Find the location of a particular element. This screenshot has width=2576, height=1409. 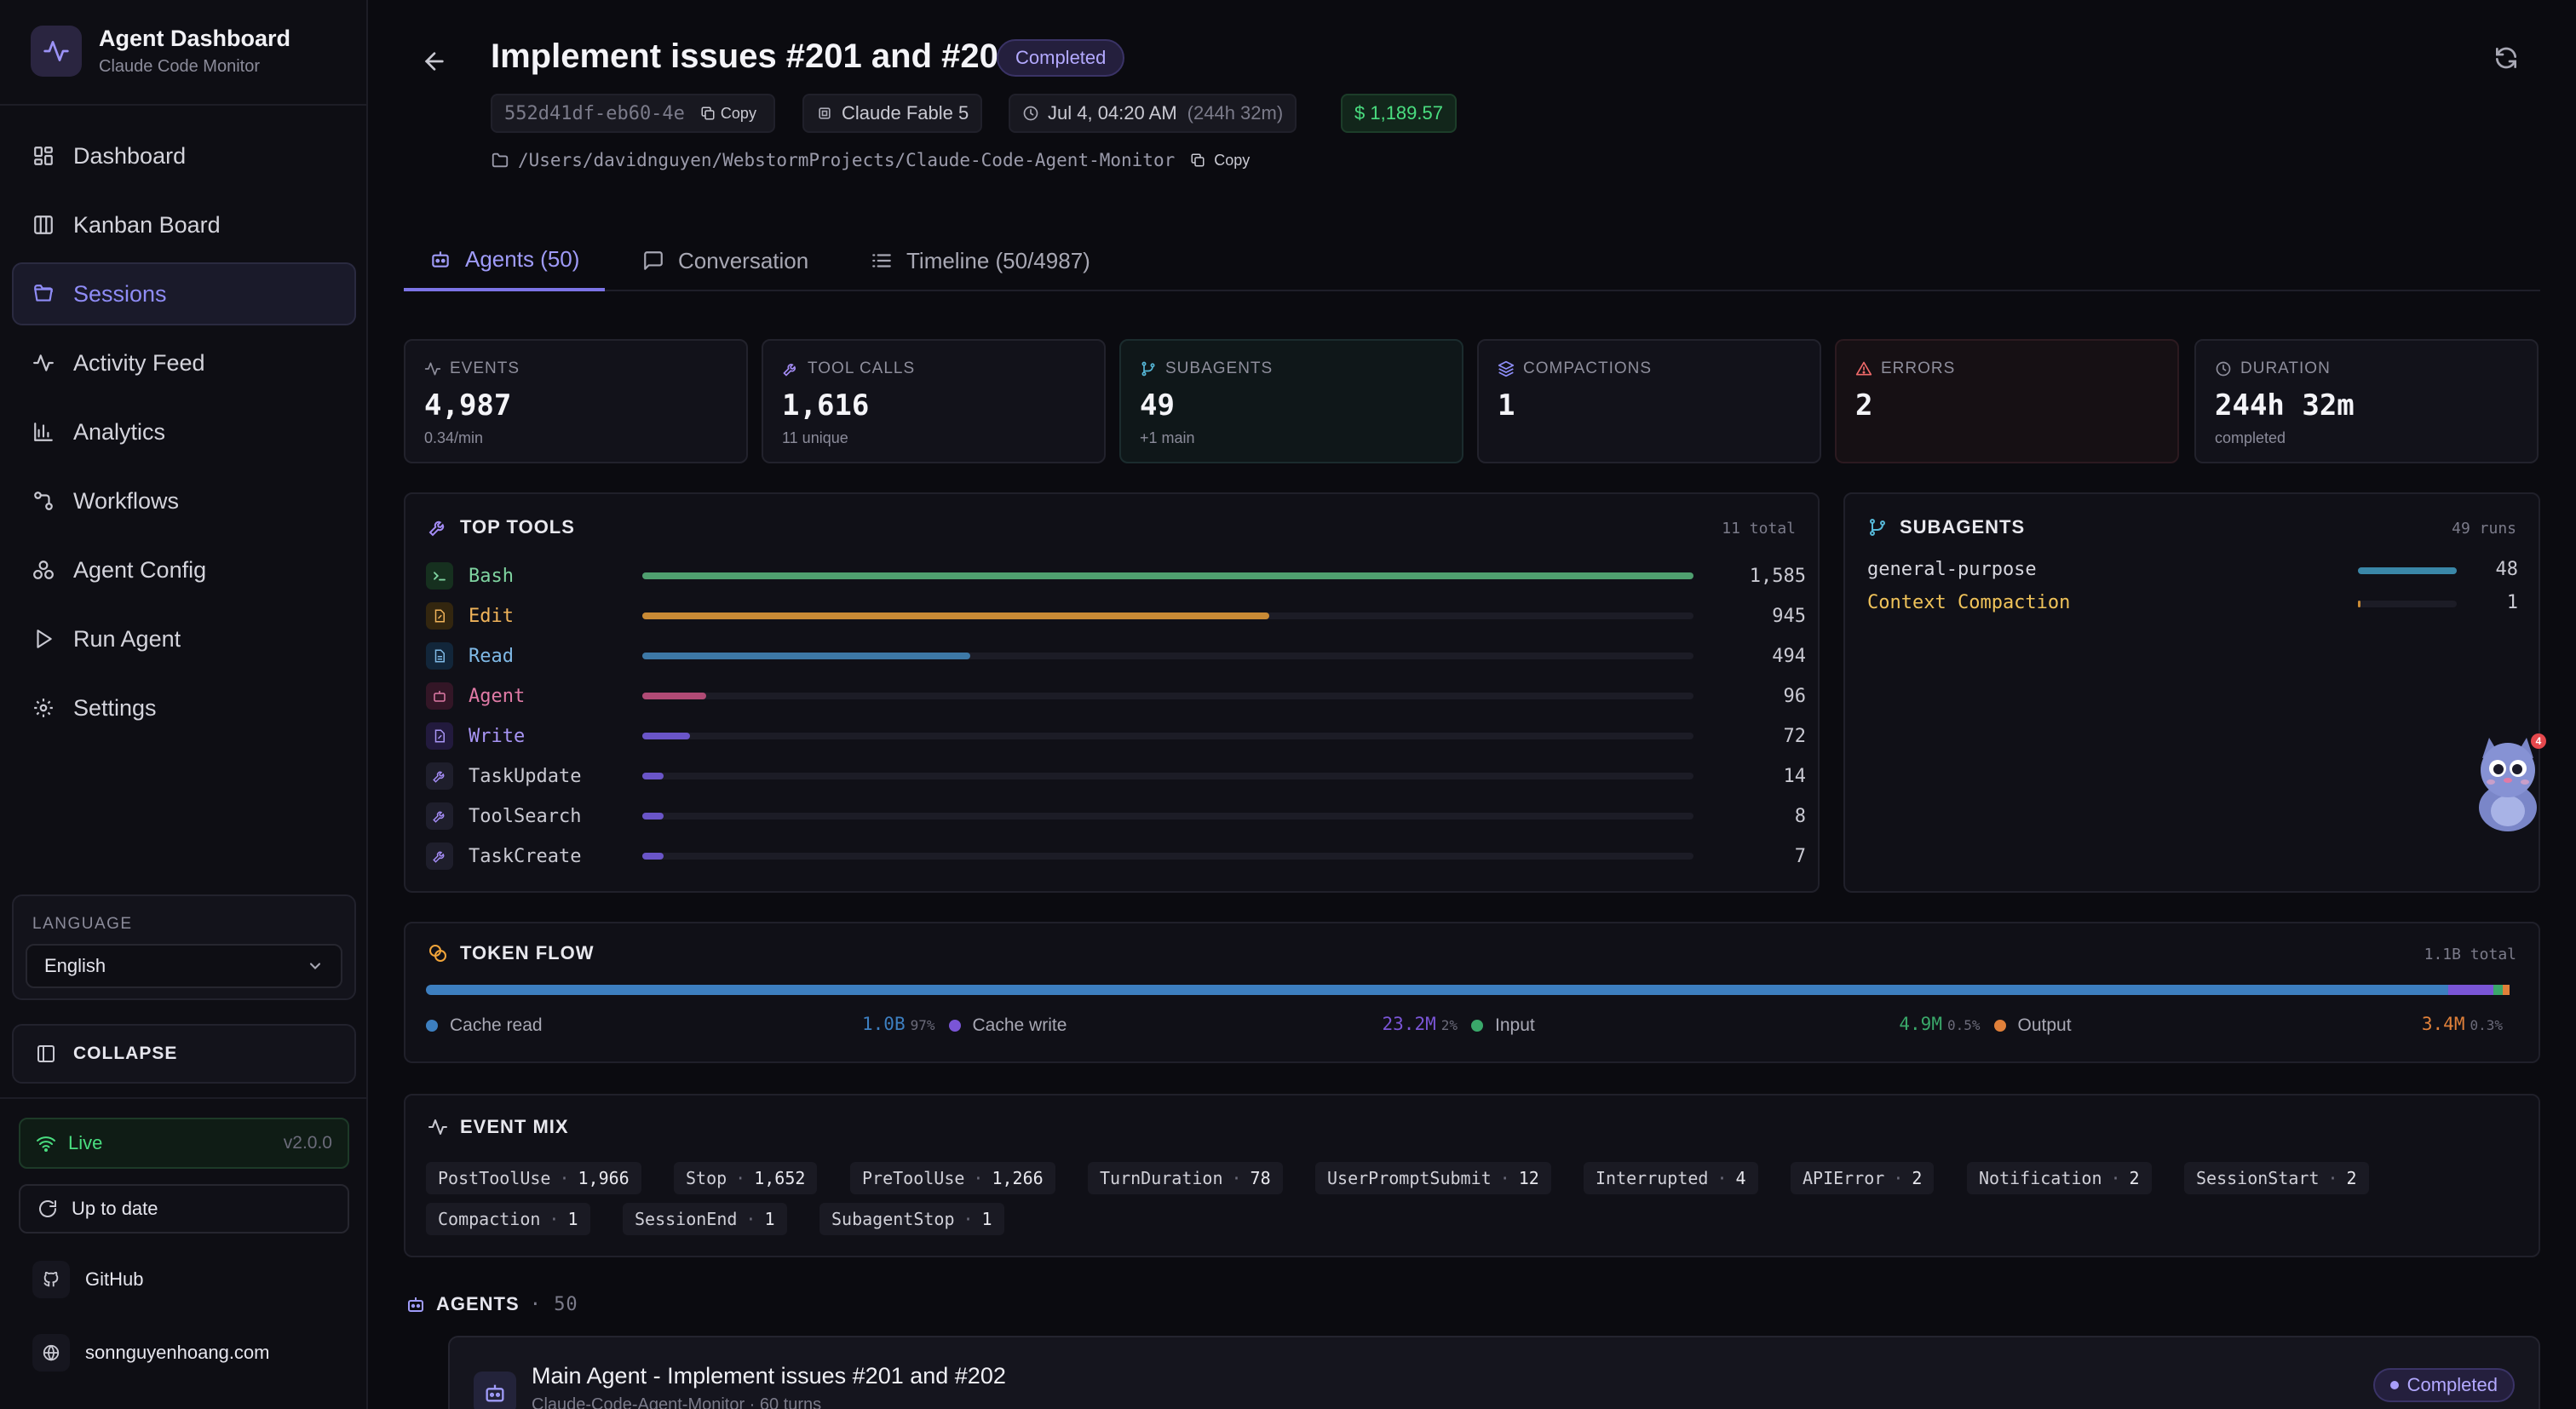

copy-icon is located at coordinates (710, 113).